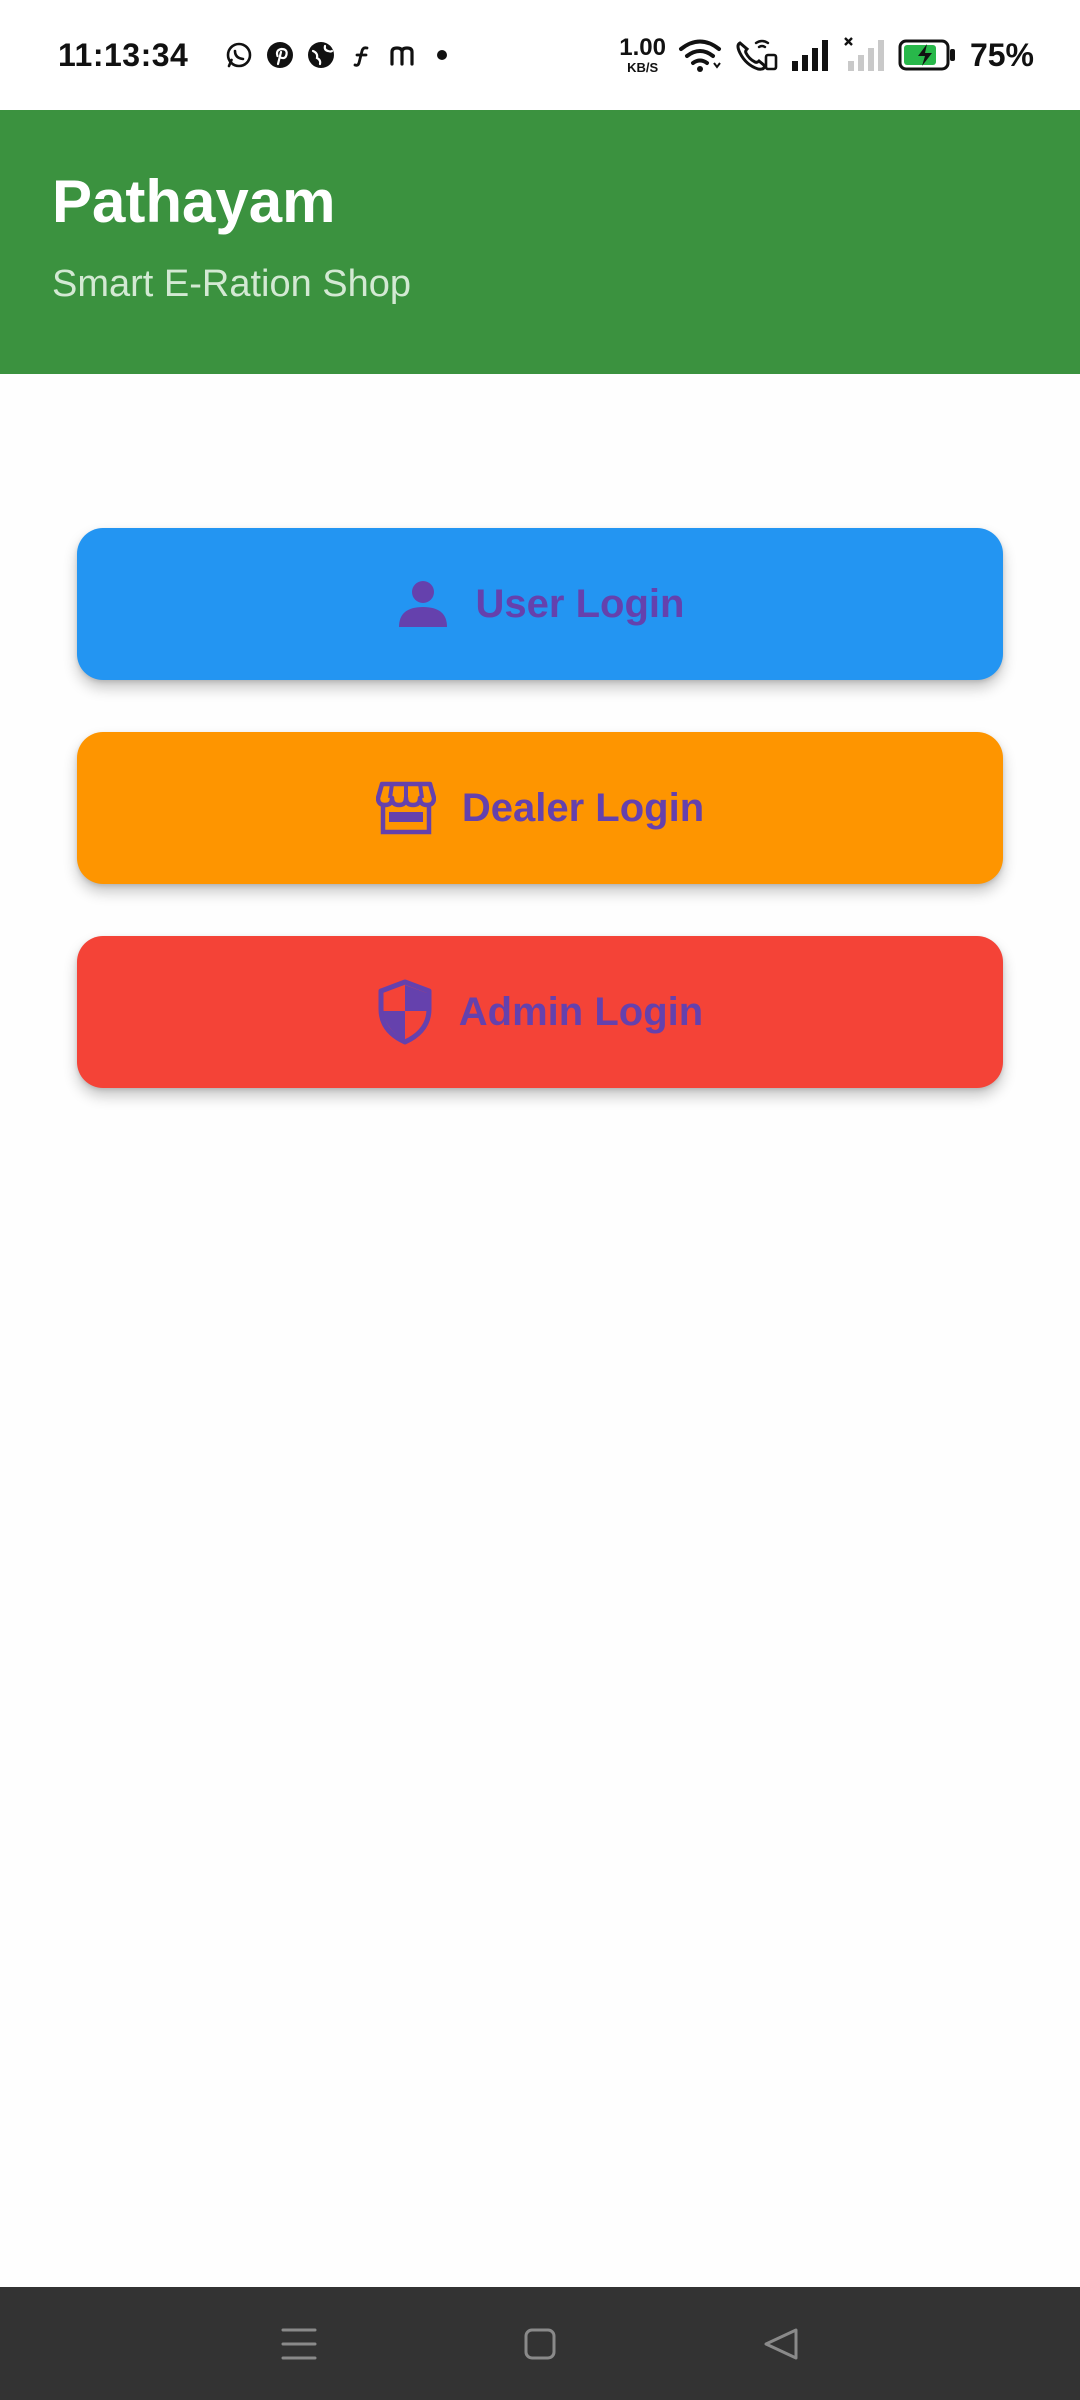 The height and width of the screenshot is (2400, 1080). I want to click on network-speed: 1.00 KB/S, so click(642, 54).